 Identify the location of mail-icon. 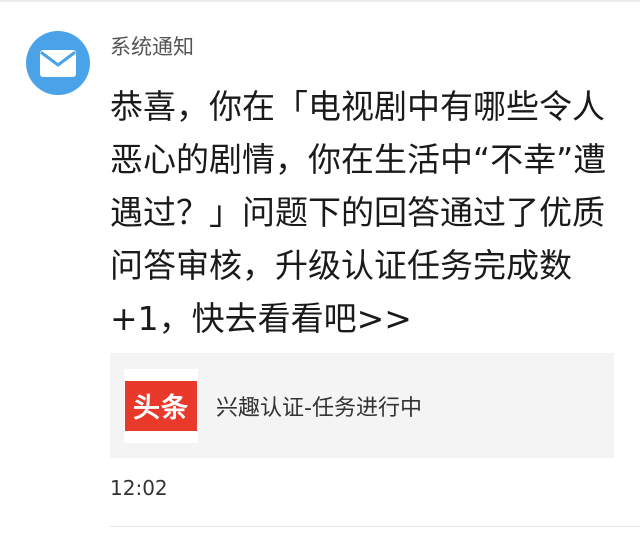
(58, 63).